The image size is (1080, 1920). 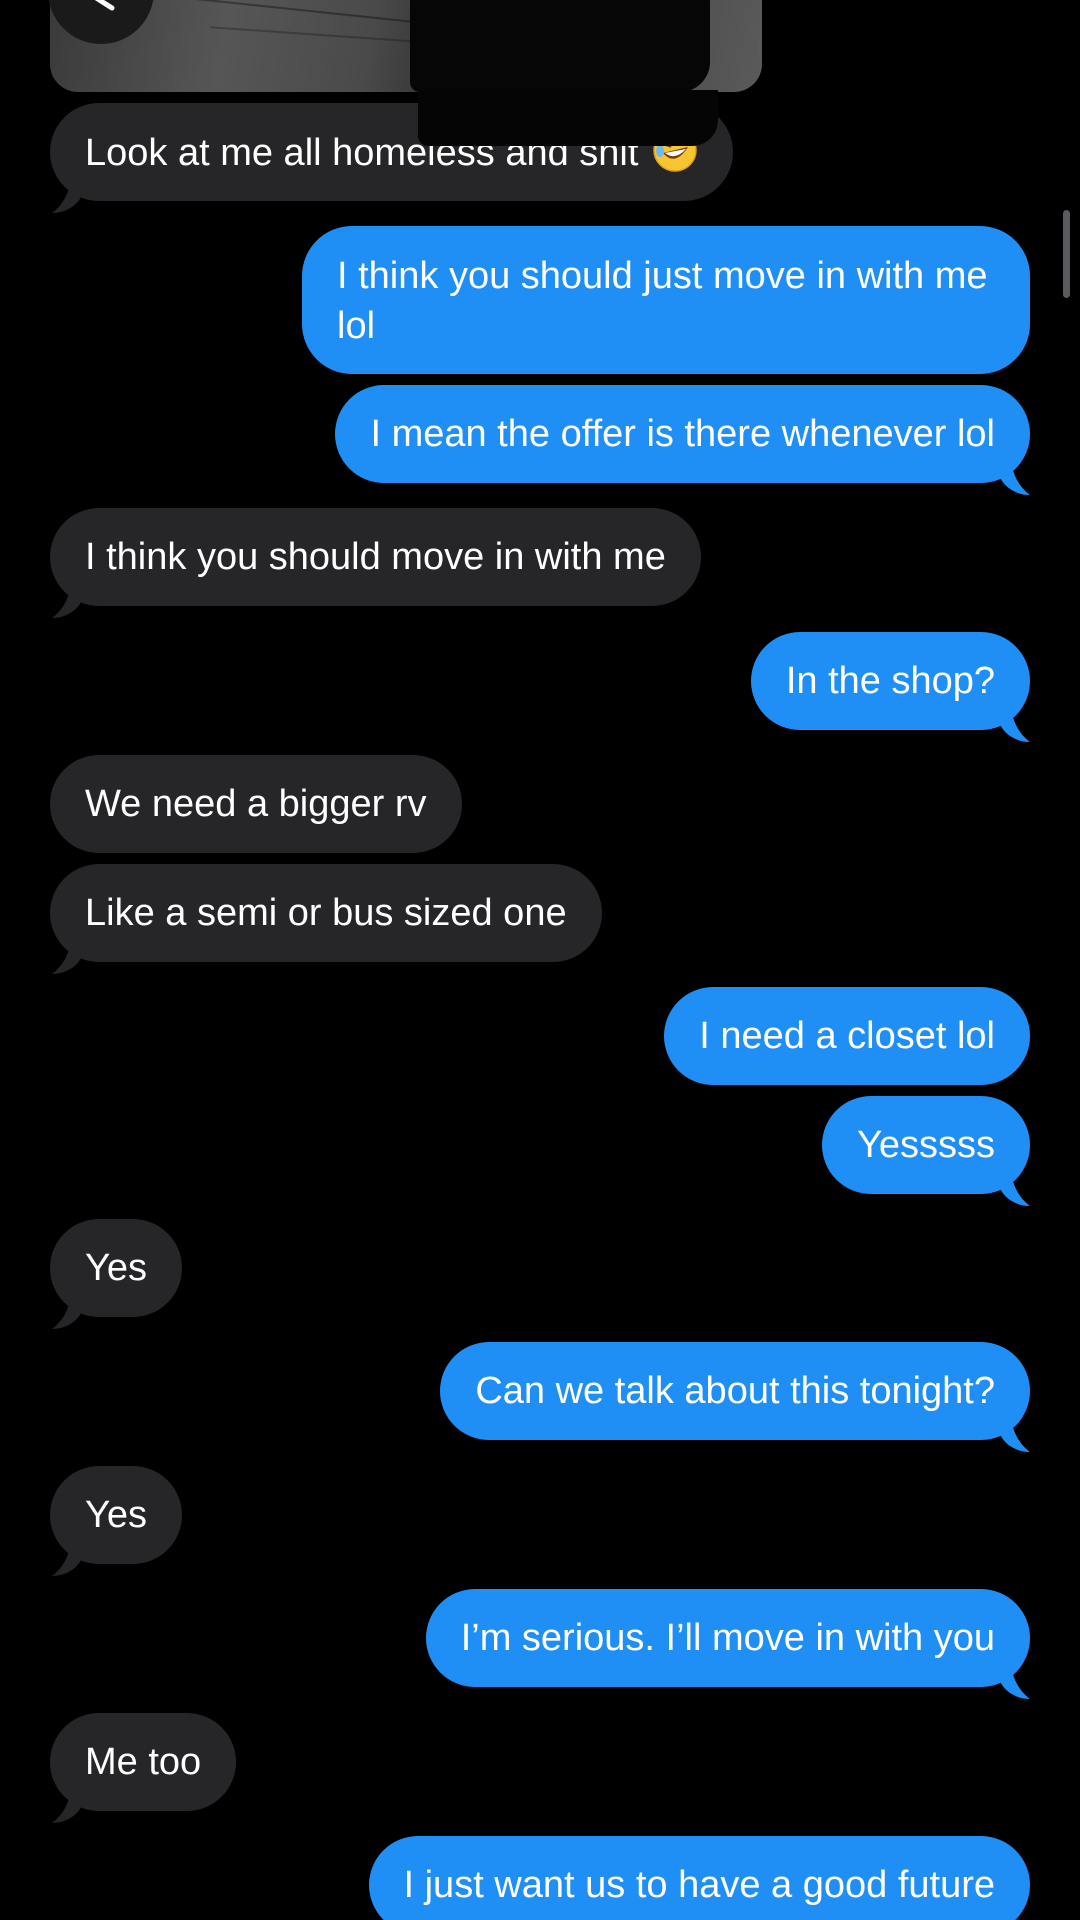 I want to click on chevron-left-icon, so click(x=104, y=5).